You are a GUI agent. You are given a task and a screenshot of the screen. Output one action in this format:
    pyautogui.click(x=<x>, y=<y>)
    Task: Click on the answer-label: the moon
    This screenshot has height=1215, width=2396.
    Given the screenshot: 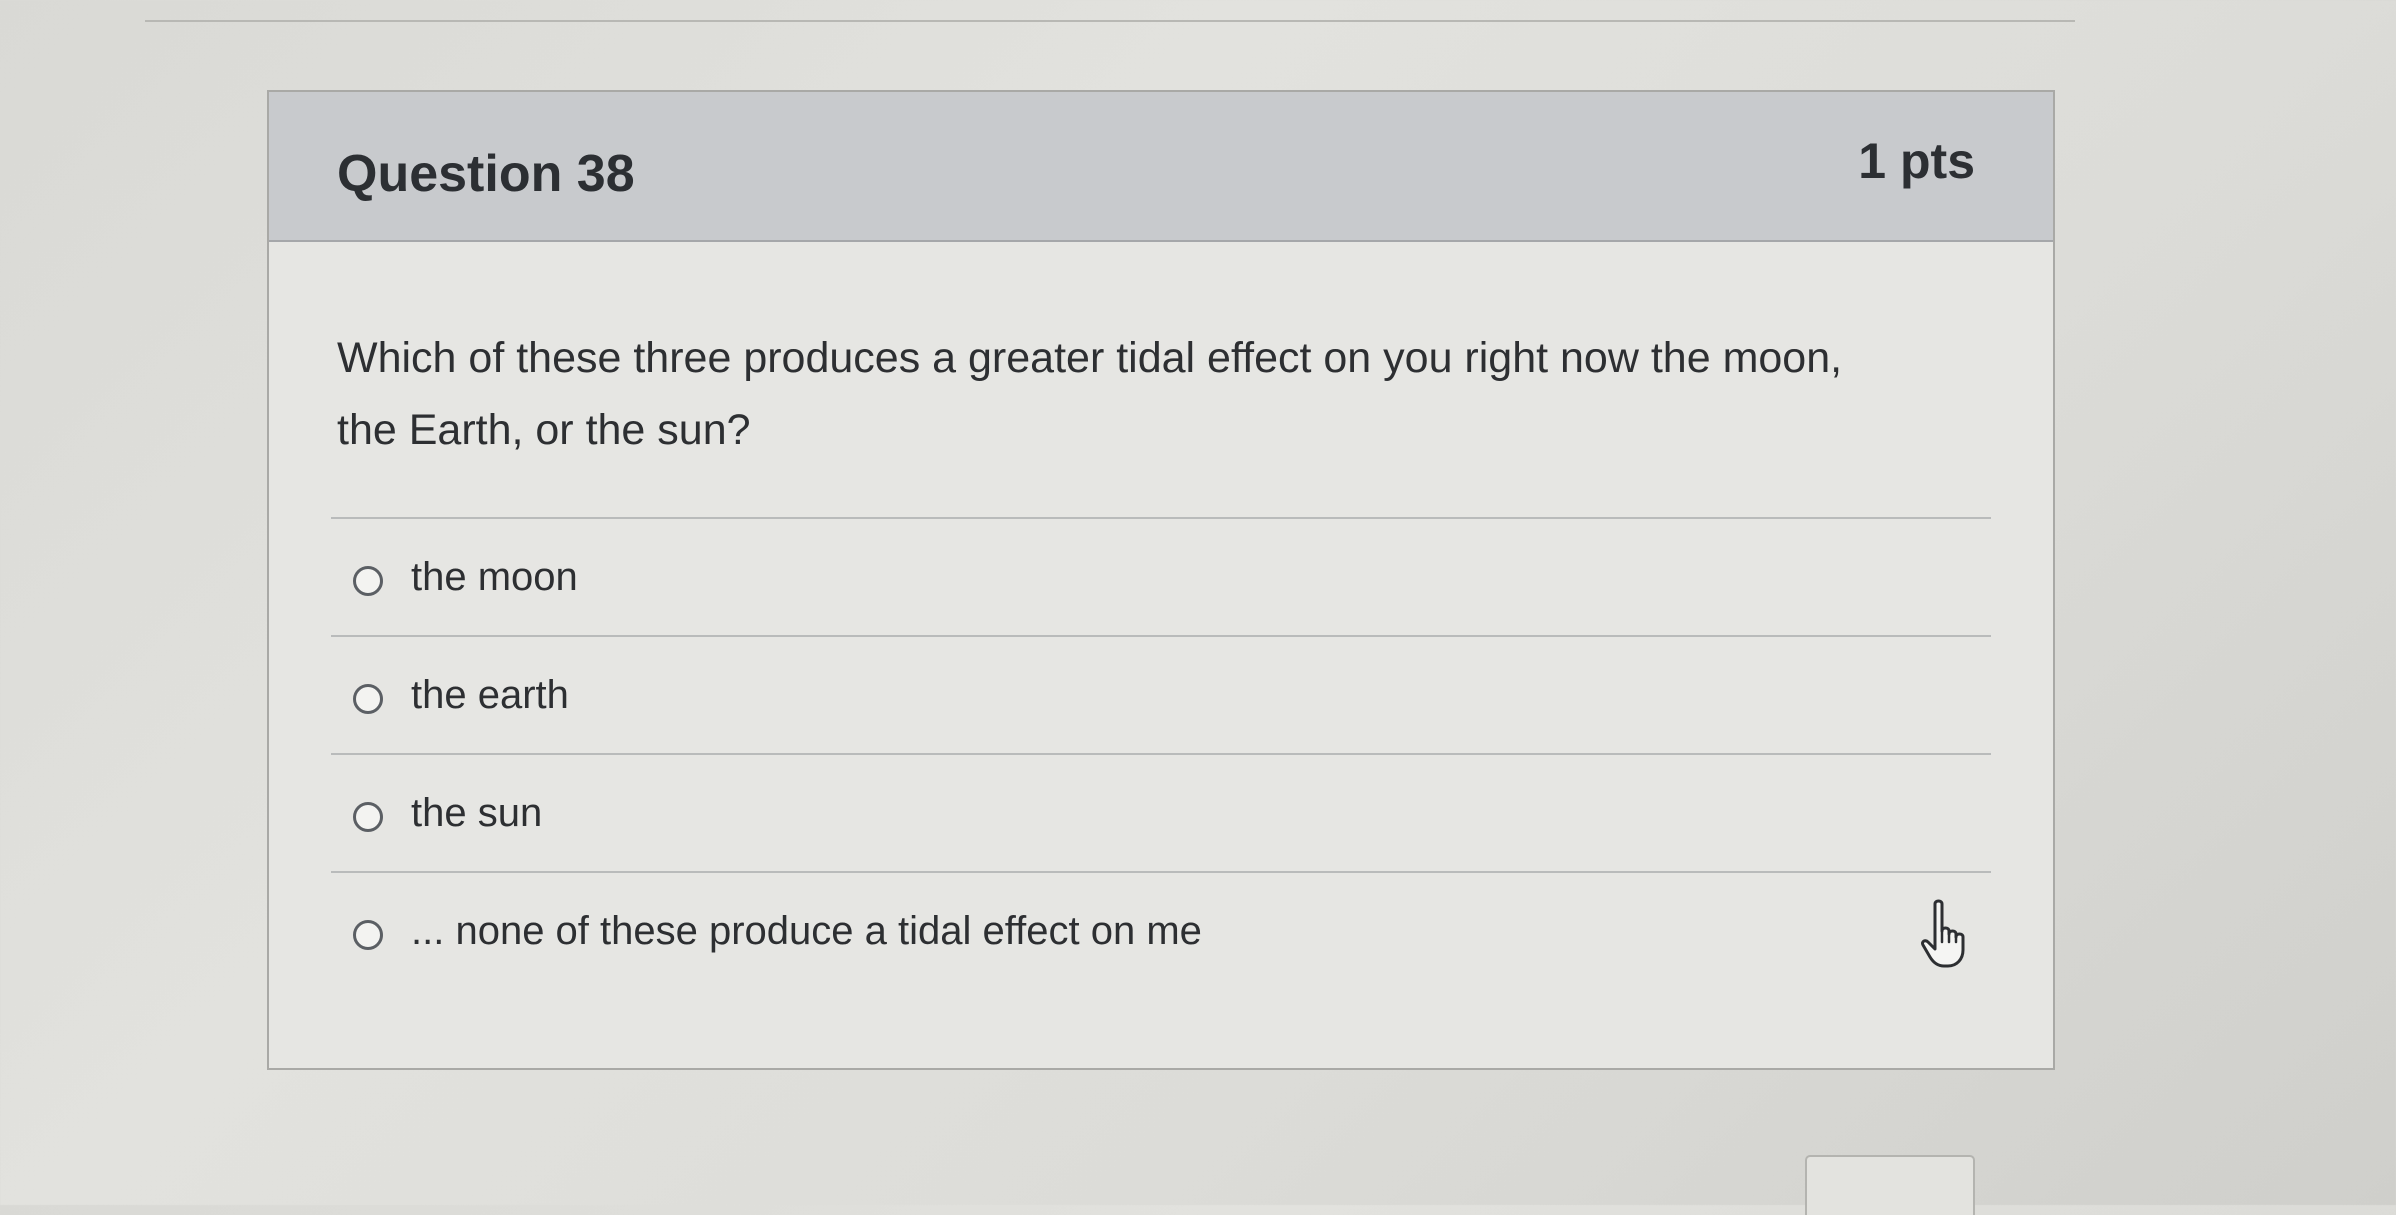 What is the action you would take?
    pyautogui.click(x=494, y=577)
    